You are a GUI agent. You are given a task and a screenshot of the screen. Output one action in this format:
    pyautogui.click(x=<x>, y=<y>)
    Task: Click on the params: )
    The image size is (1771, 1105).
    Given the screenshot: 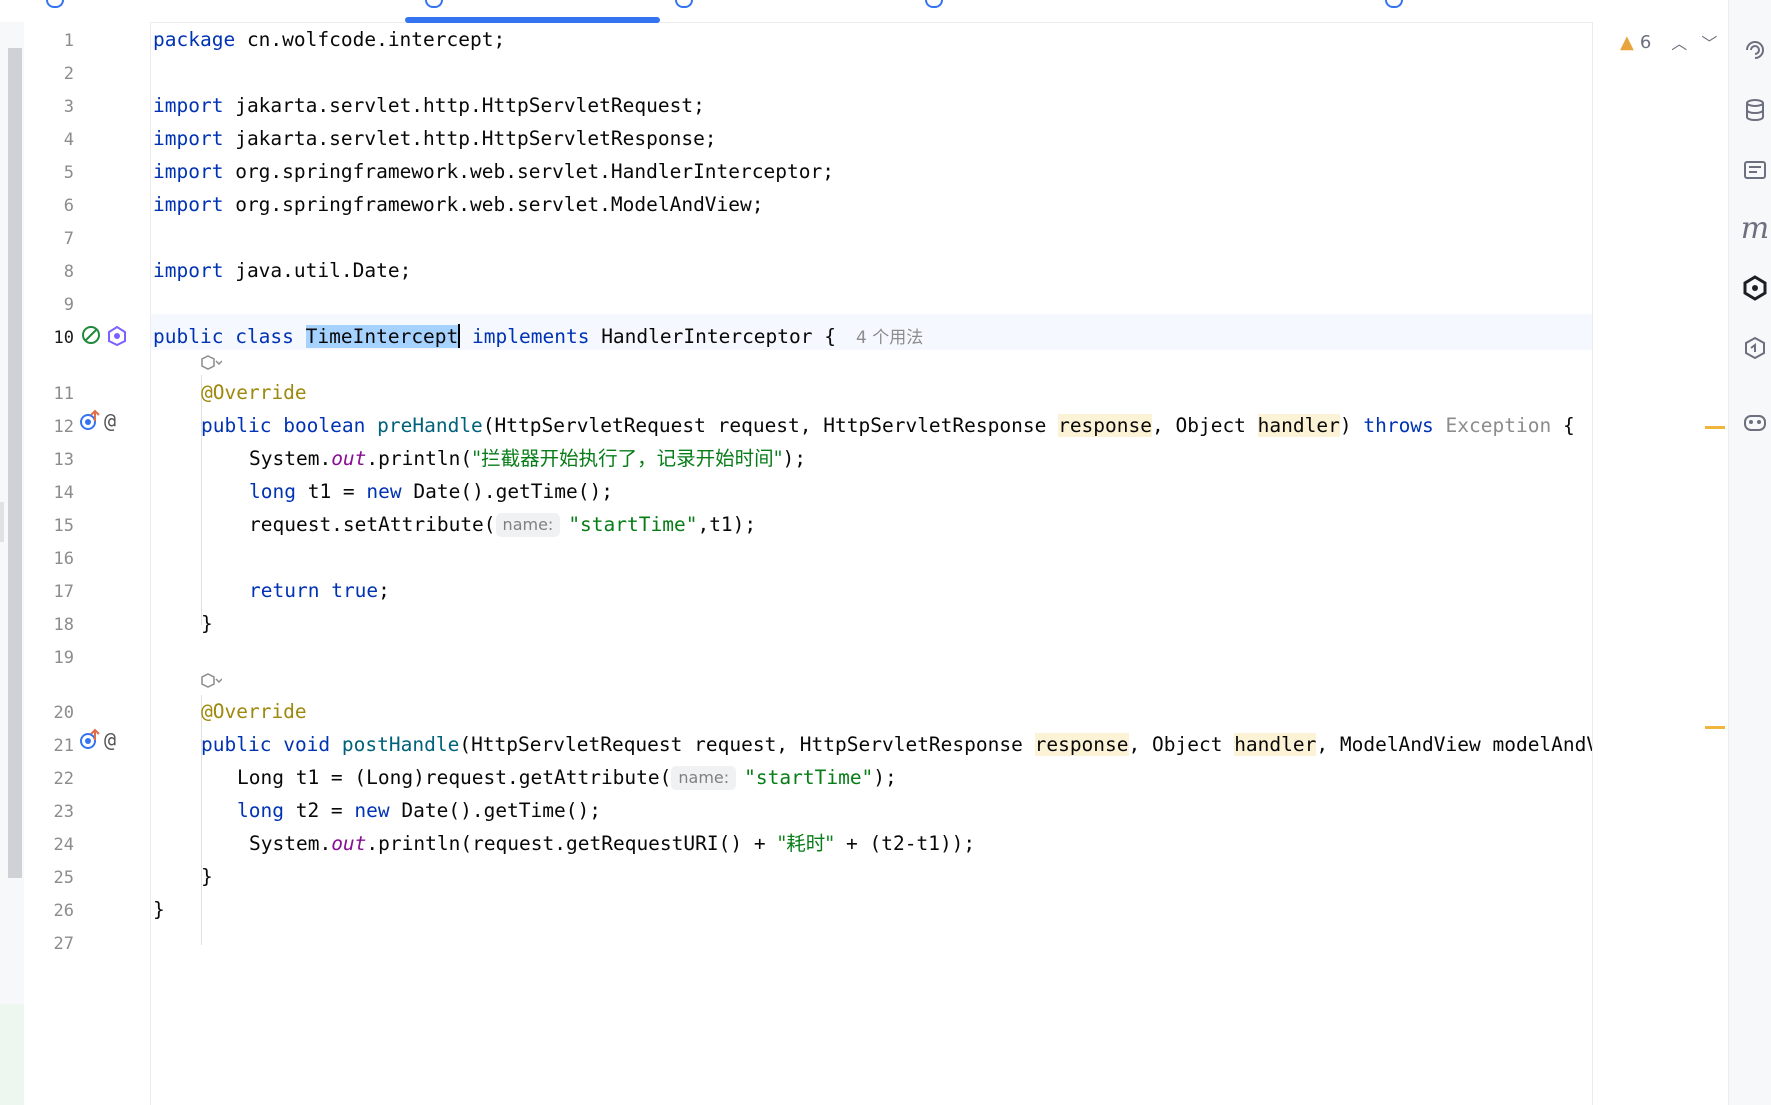 What is the action you would take?
    pyautogui.click(x=1351, y=425)
    